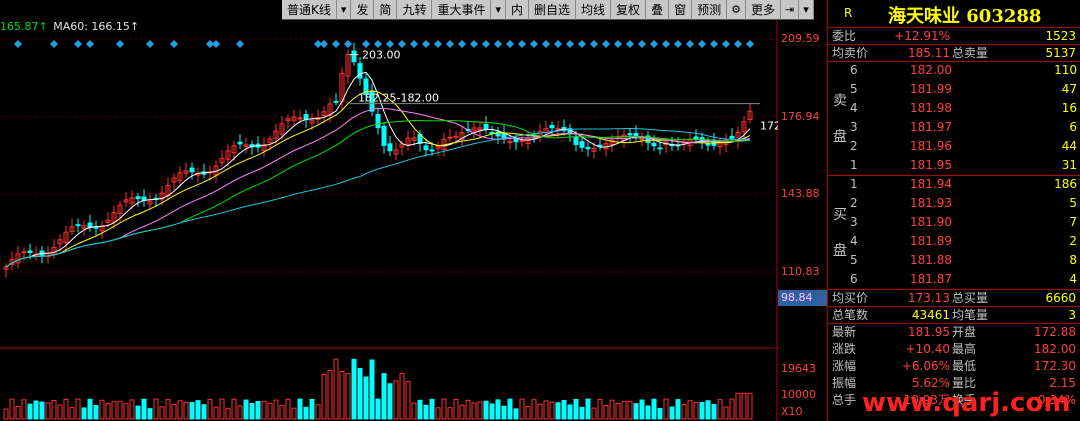 This screenshot has height=421, width=1080. What do you see at coordinates (954, 127) in the screenshot?
I see `sell-level-row: 3 181.97 6` at bounding box center [954, 127].